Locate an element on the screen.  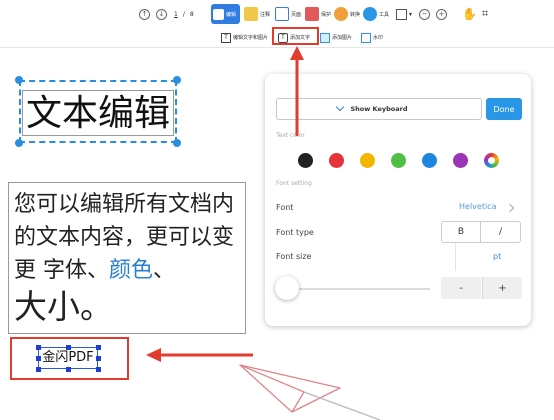
arrow-up-red is located at coordinates (297, 91).